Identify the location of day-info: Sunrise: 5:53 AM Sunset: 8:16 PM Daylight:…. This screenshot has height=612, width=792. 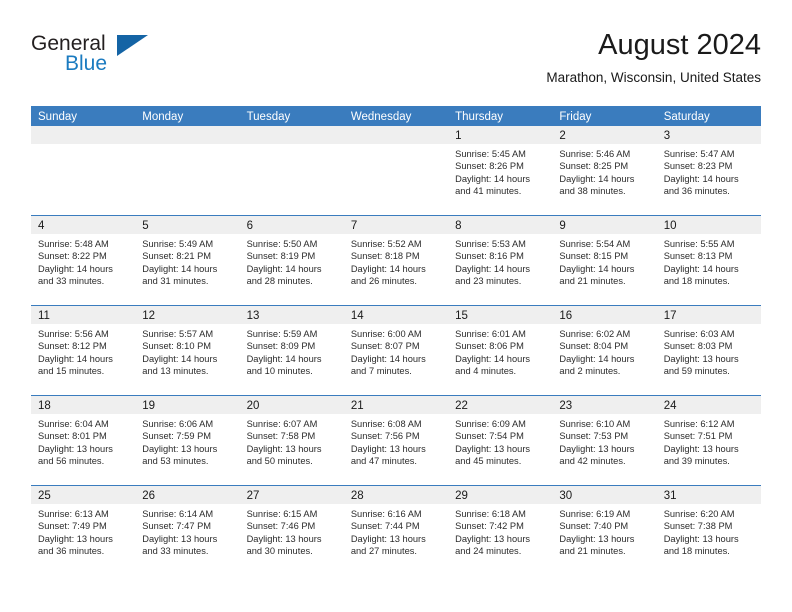
(500, 261).